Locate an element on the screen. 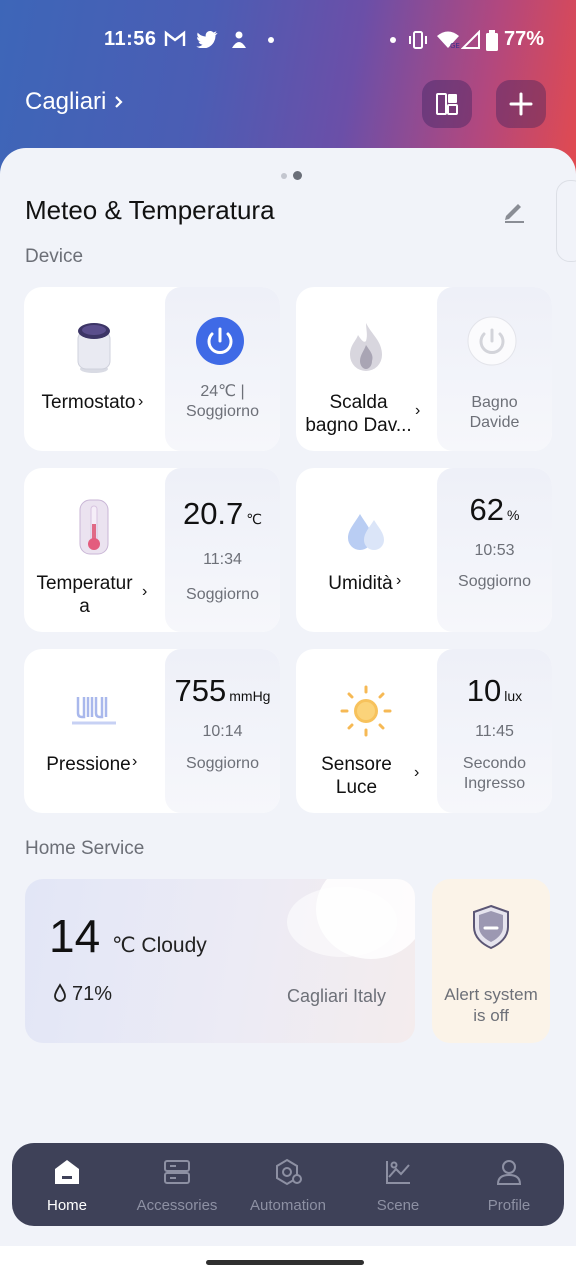  sensor-room: Secondo is located at coordinates (494, 763).